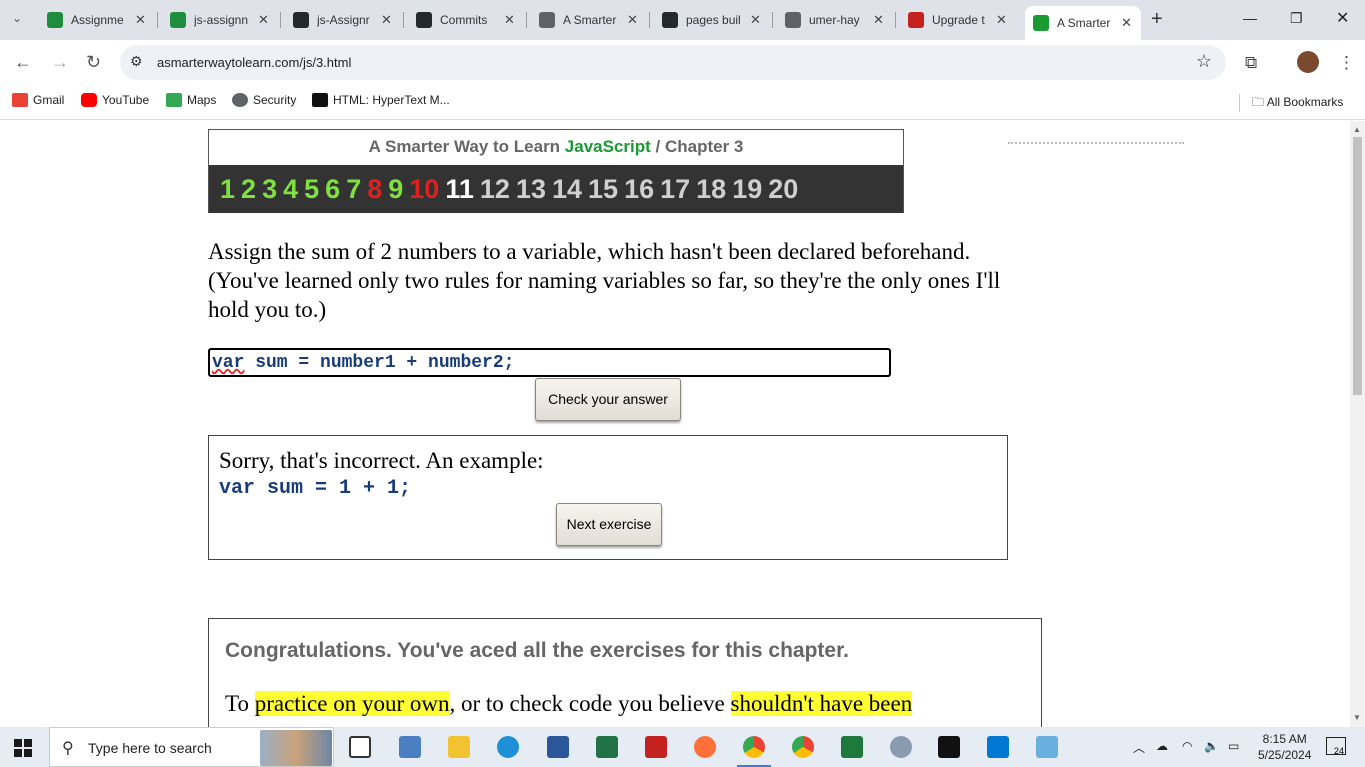 The width and height of the screenshot is (1365, 767). Describe the element at coordinates (424, 189) in the screenshot. I see `exercise-link-10: 10` at that location.